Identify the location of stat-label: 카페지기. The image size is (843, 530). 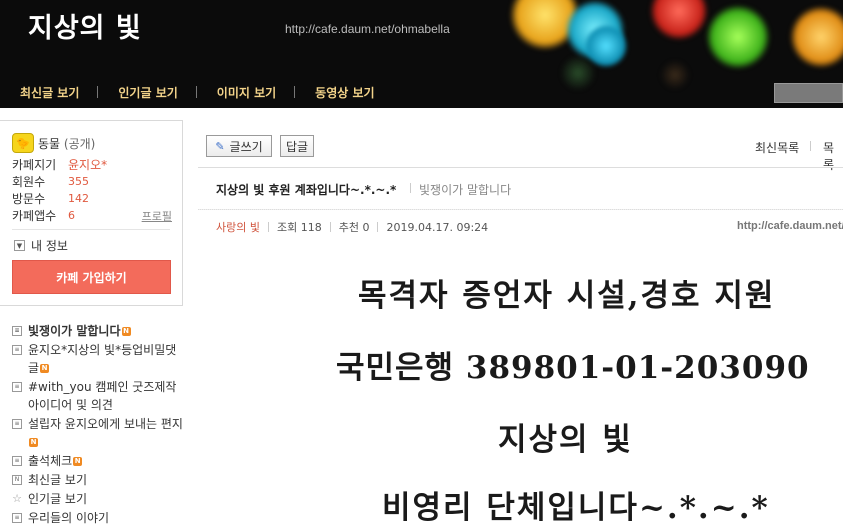
(34, 165).